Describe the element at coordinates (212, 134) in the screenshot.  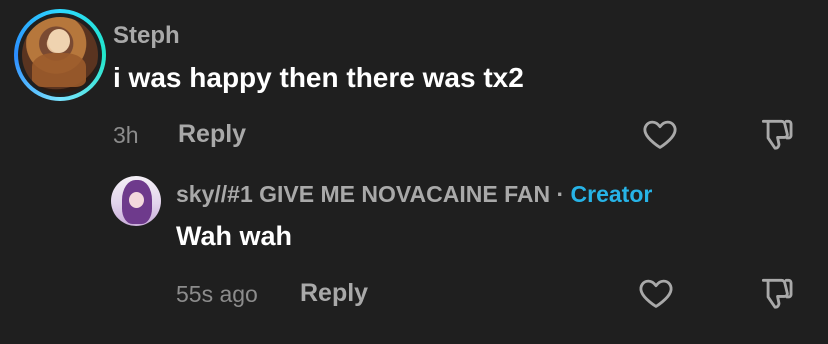
I see `reply-button: Reply` at that location.